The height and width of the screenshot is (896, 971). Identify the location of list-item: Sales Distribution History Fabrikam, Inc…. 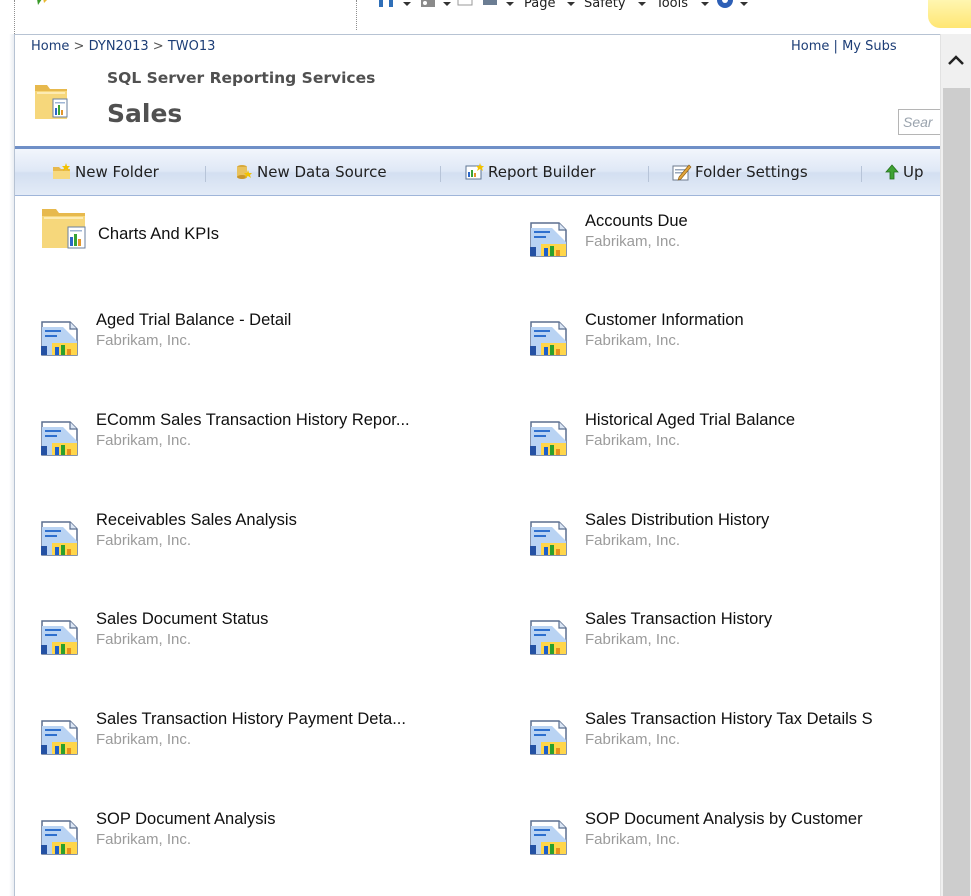
(735, 535).